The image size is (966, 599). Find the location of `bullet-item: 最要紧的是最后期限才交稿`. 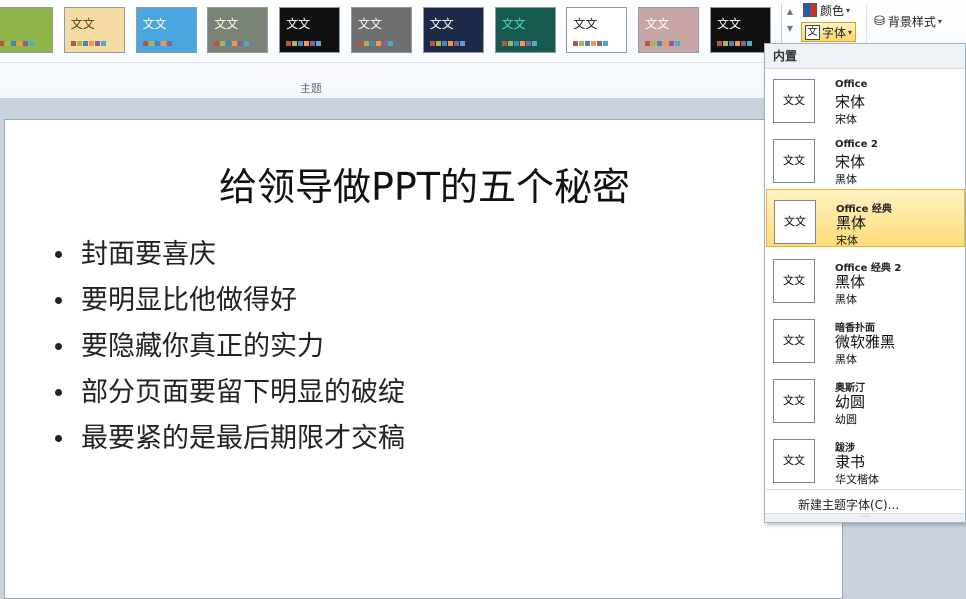

bullet-item: 最要紧的是最后期限才交稿 is located at coordinates (229, 439).